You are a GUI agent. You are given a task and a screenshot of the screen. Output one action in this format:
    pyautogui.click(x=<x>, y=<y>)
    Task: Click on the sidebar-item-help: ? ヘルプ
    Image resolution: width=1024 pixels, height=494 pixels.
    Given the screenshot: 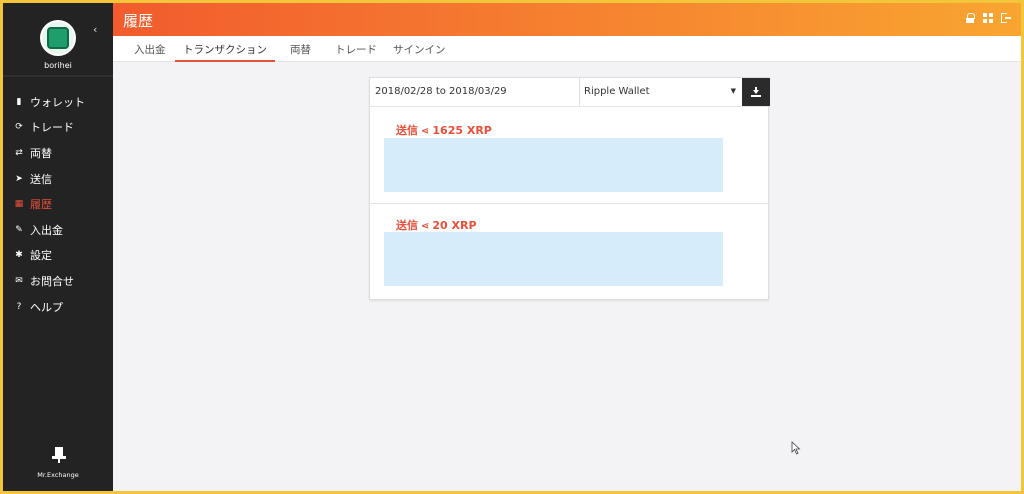 What is the action you would take?
    pyautogui.click(x=58, y=307)
    